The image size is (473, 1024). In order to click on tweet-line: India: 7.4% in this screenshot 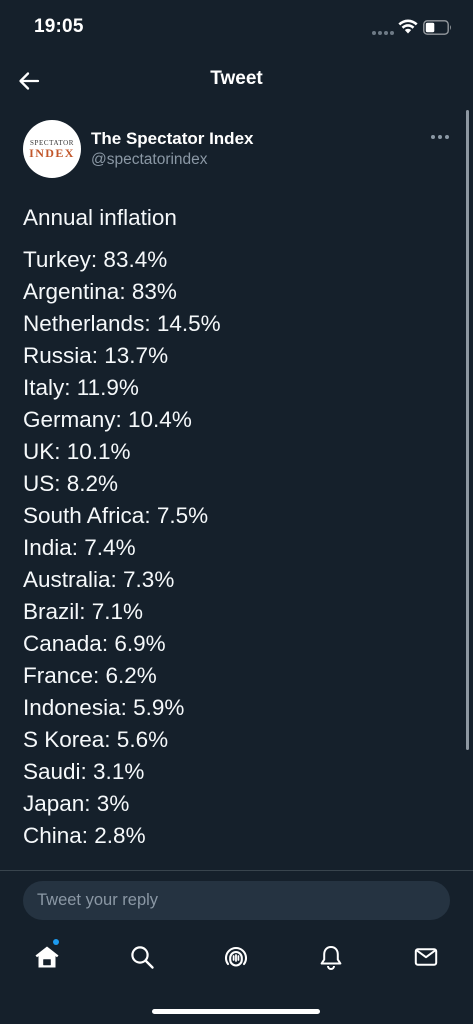, I will do `click(79, 547)`.